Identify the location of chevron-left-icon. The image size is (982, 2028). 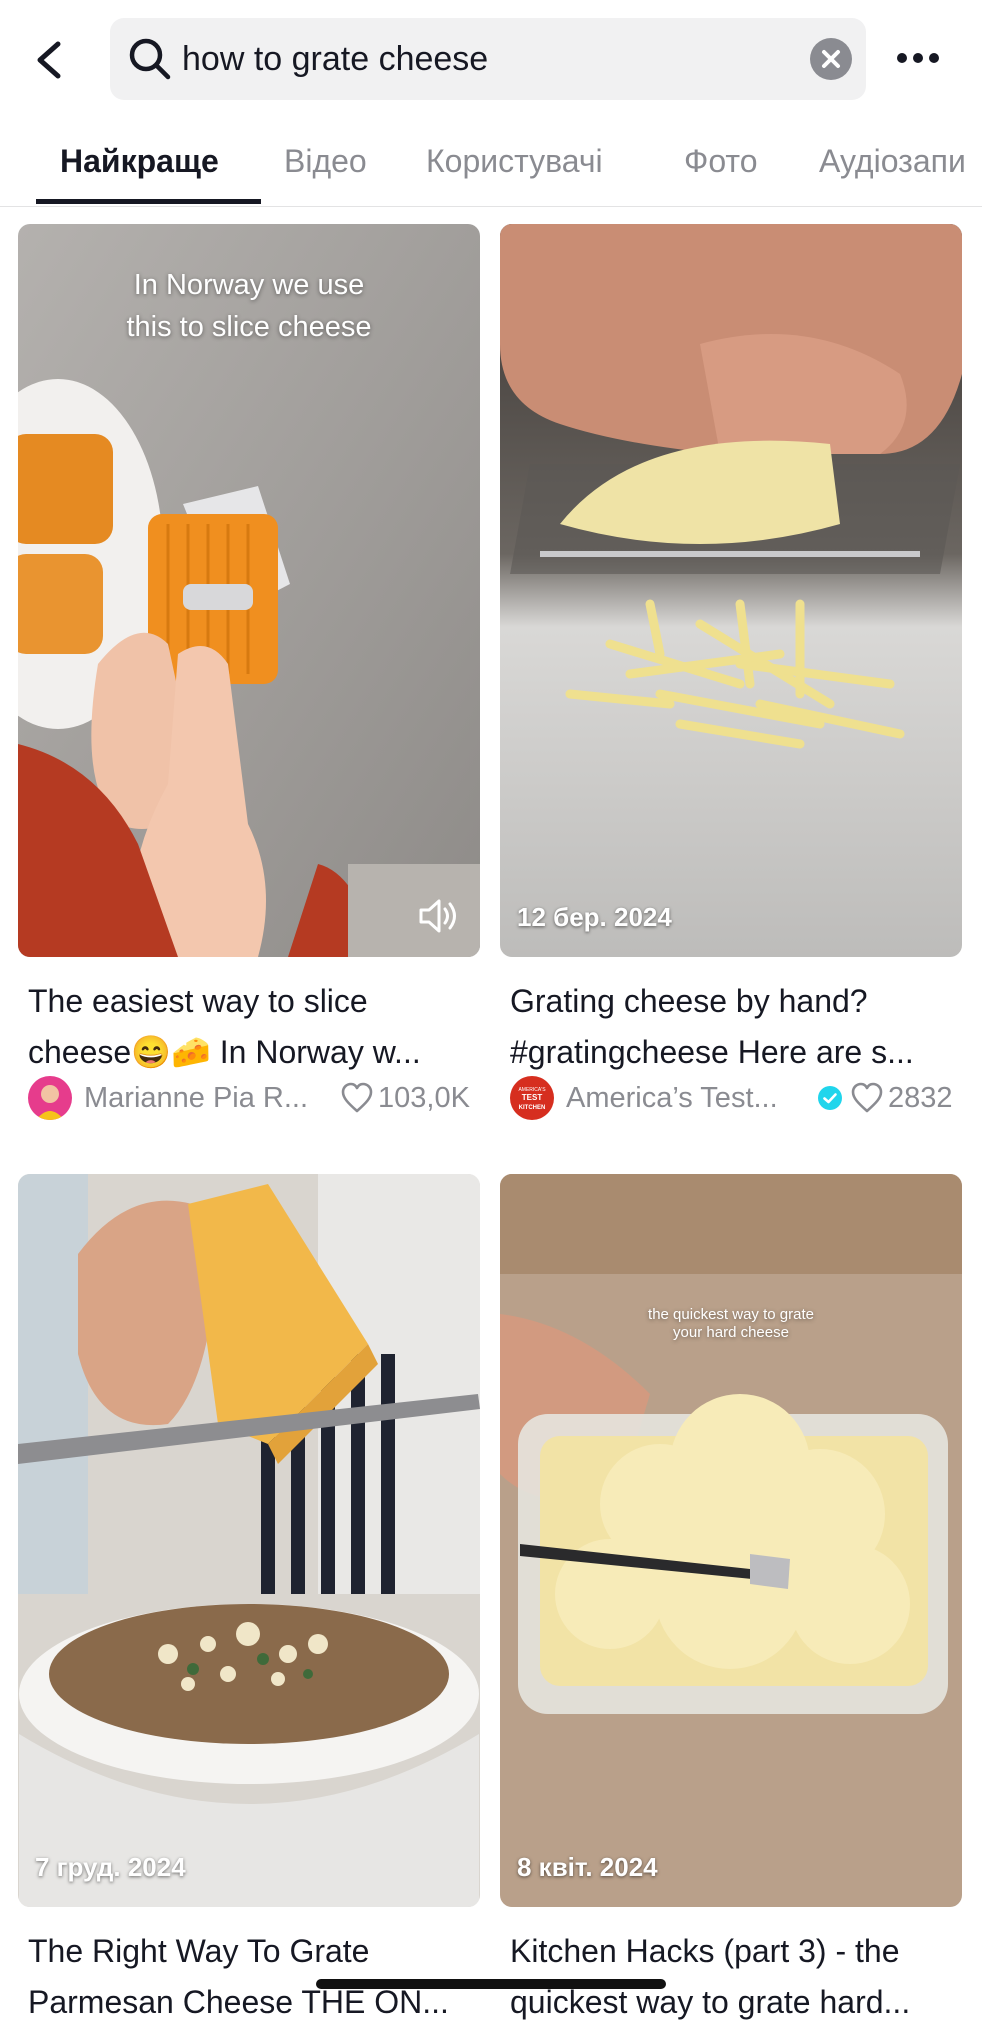
(49, 60).